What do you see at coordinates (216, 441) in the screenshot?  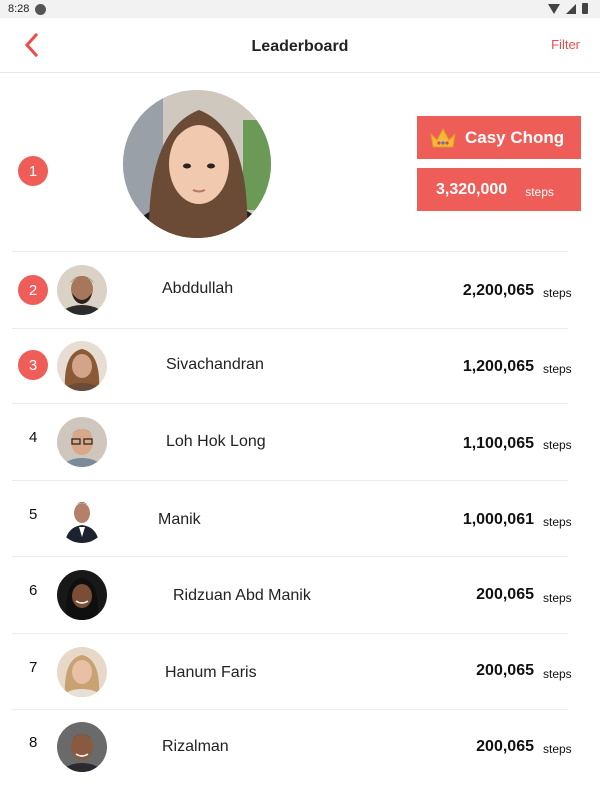 I see `player-name: Loh Hok Long` at bounding box center [216, 441].